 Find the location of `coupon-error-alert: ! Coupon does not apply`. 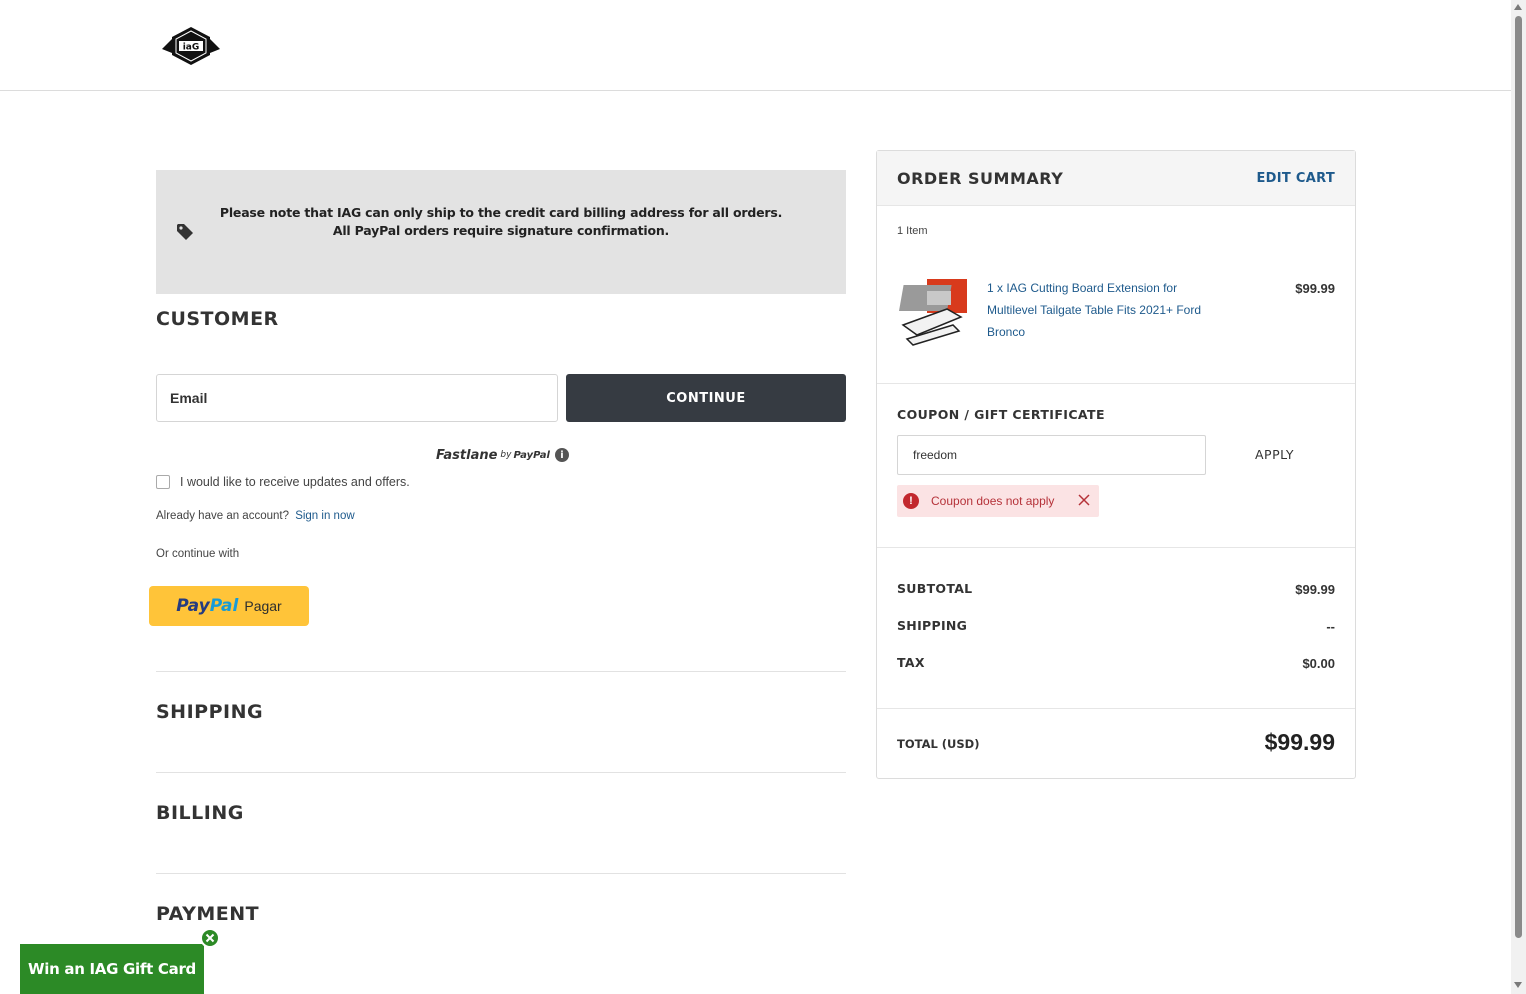

coupon-error-alert: ! Coupon does not apply is located at coordinates (998, 501).